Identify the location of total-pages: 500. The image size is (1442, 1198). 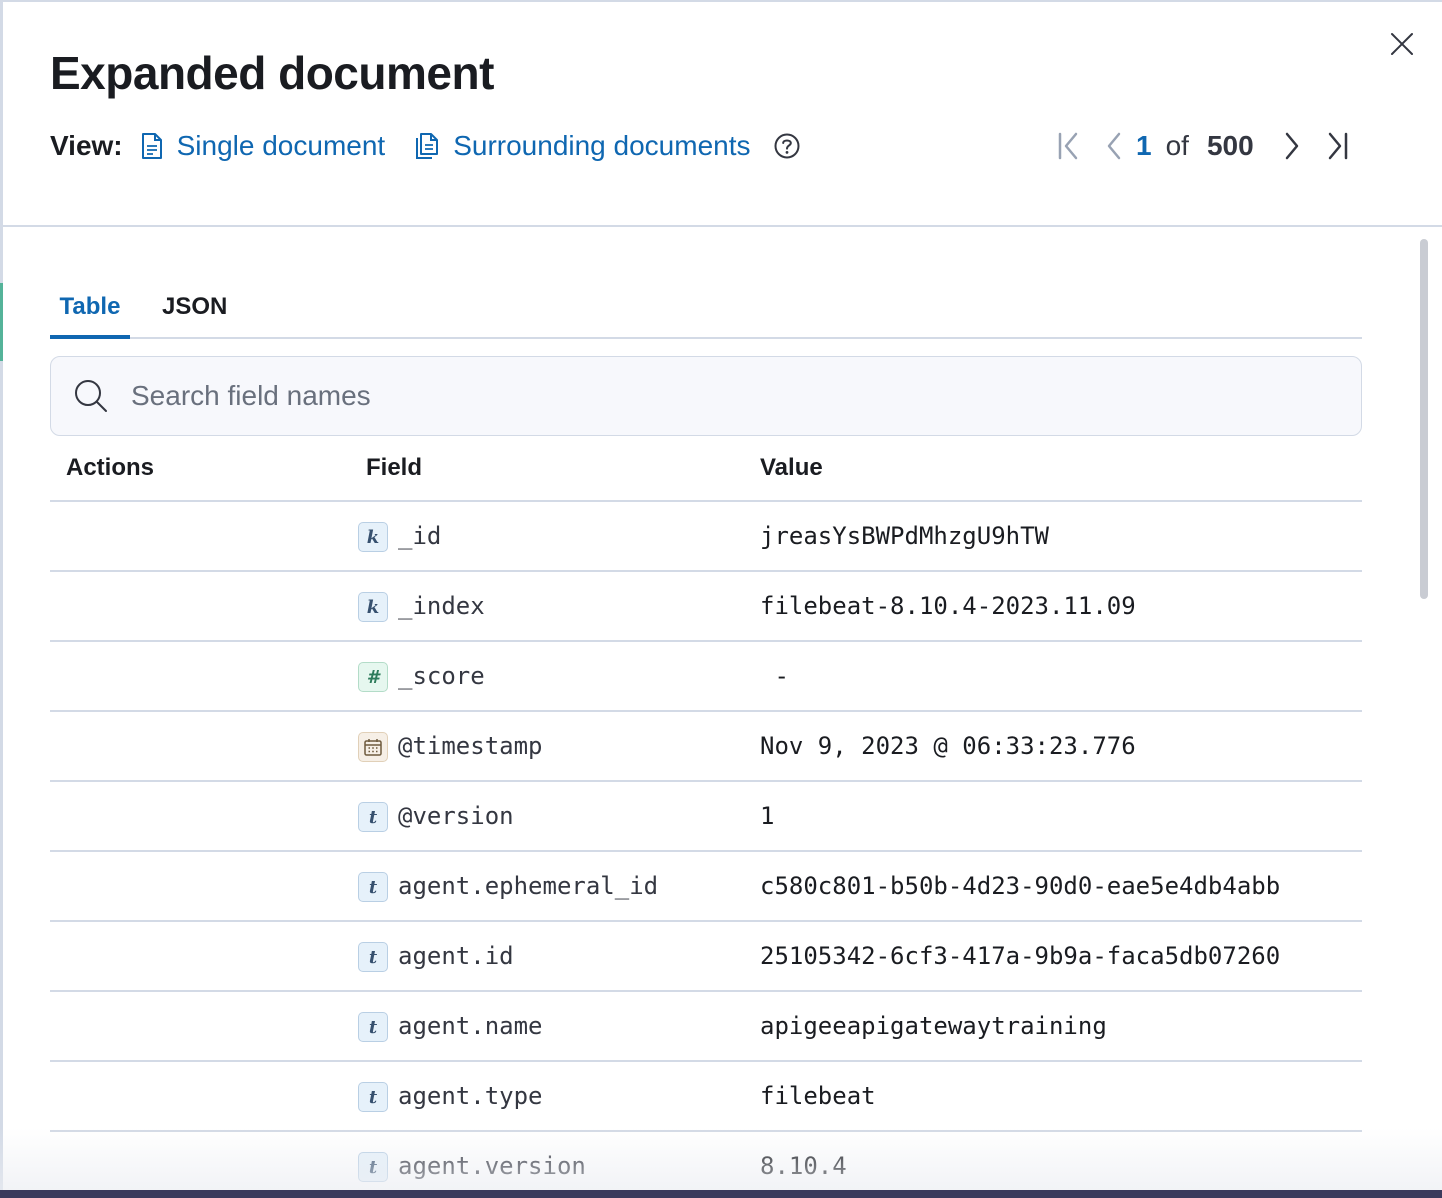
(1230, 145).